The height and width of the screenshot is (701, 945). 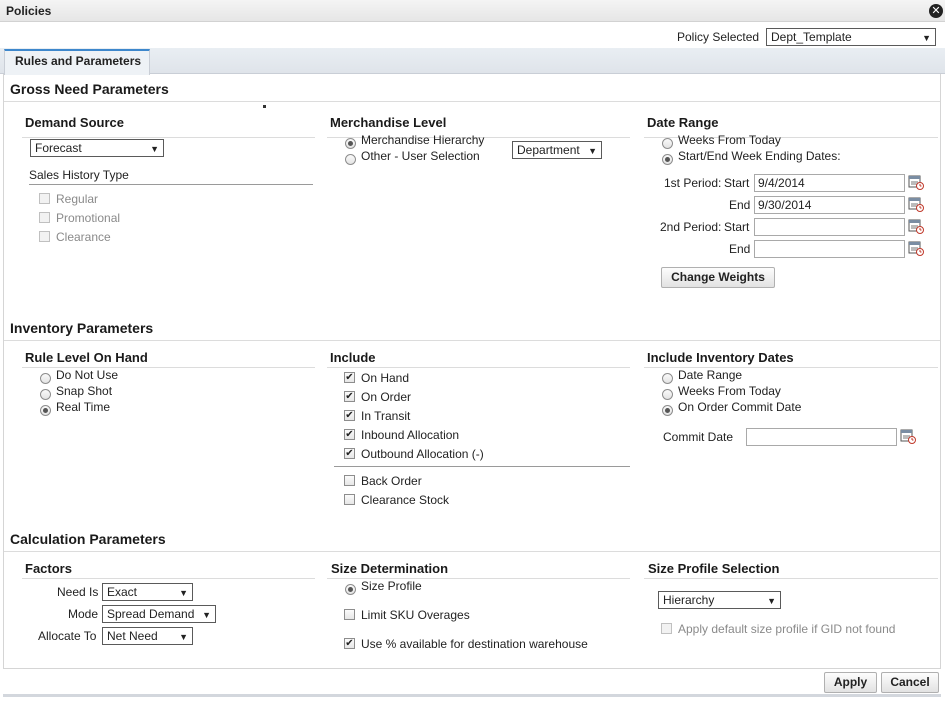 What do you see at coordinates (58, 148) in the screenshot?
I see `demand-source-value: Forecast` at bounding box center [58, 148].